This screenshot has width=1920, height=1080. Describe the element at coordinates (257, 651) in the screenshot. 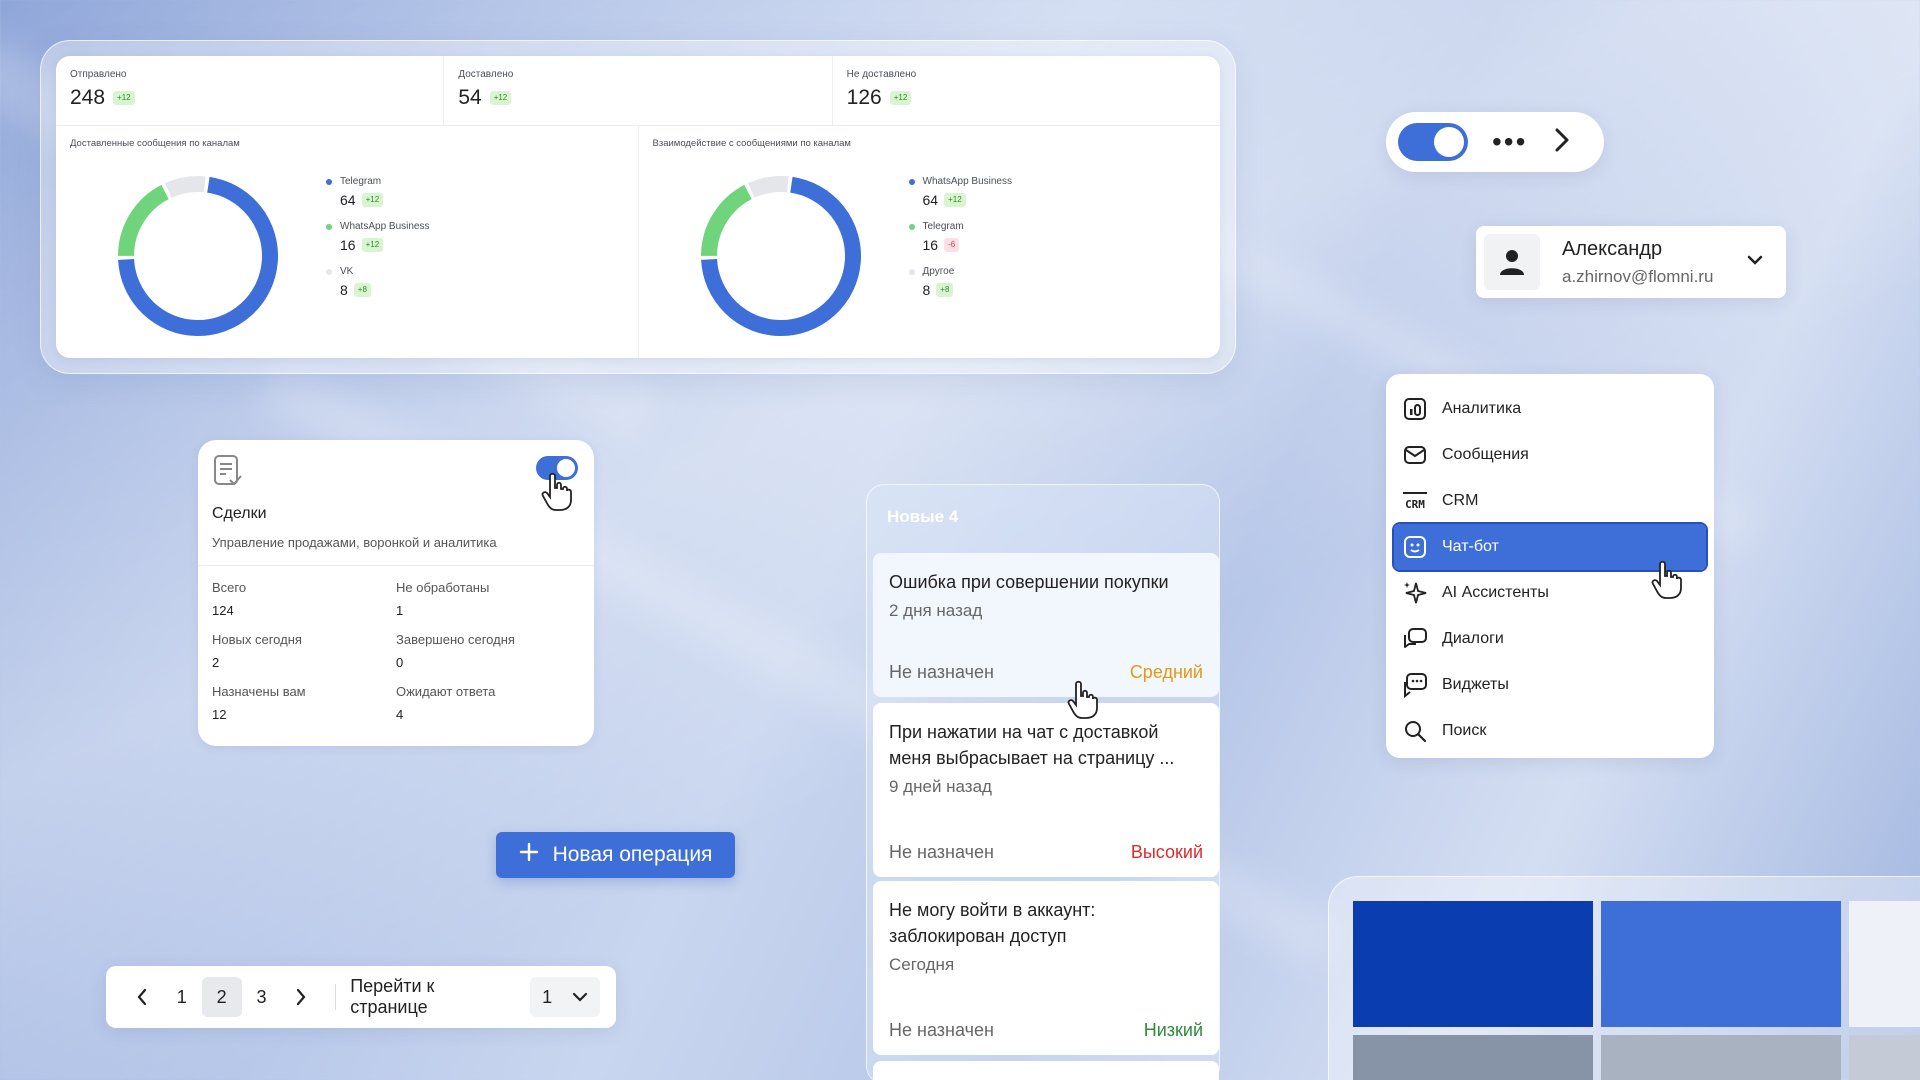

I see `deals-metric: Новых сегодня 2` at that location.